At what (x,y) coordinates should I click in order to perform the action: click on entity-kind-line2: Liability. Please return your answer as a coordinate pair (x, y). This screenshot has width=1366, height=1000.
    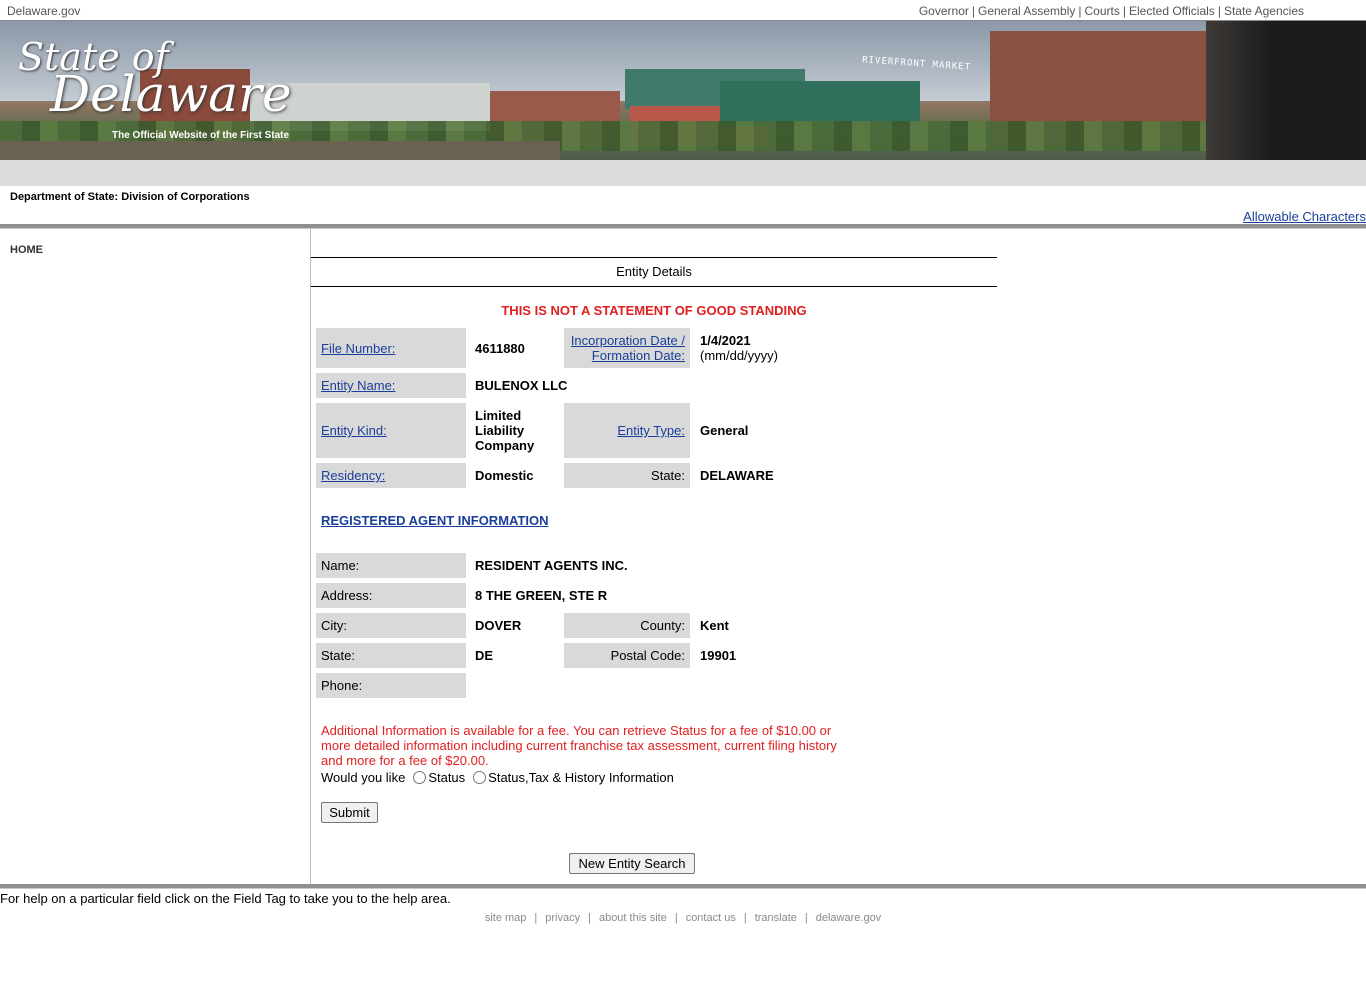
    Looking at the image, I should click on (500, 430).